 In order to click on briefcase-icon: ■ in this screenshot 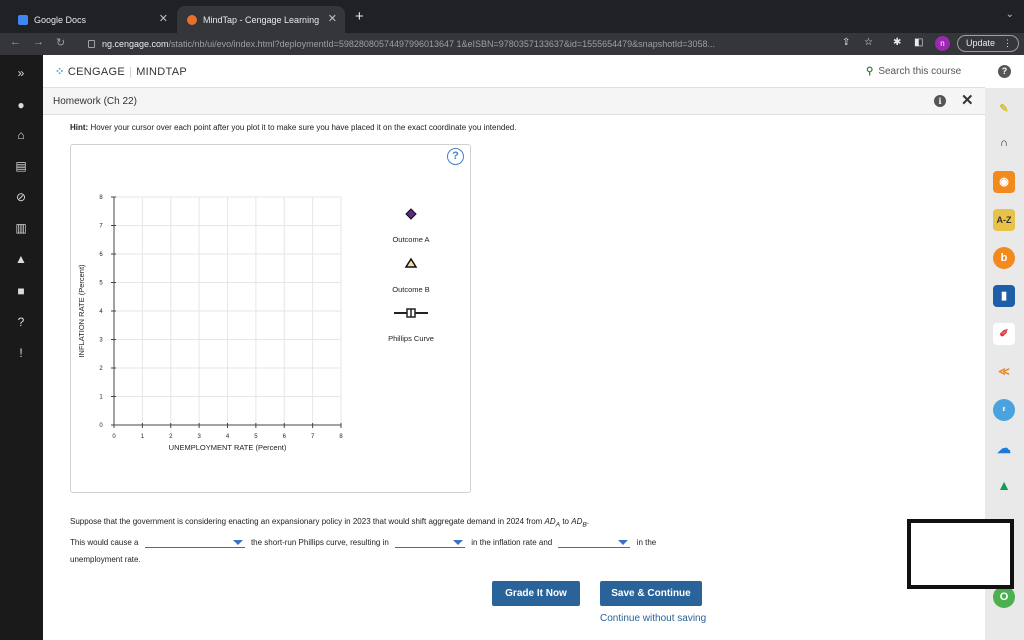, I will do `click(21, 291)`.